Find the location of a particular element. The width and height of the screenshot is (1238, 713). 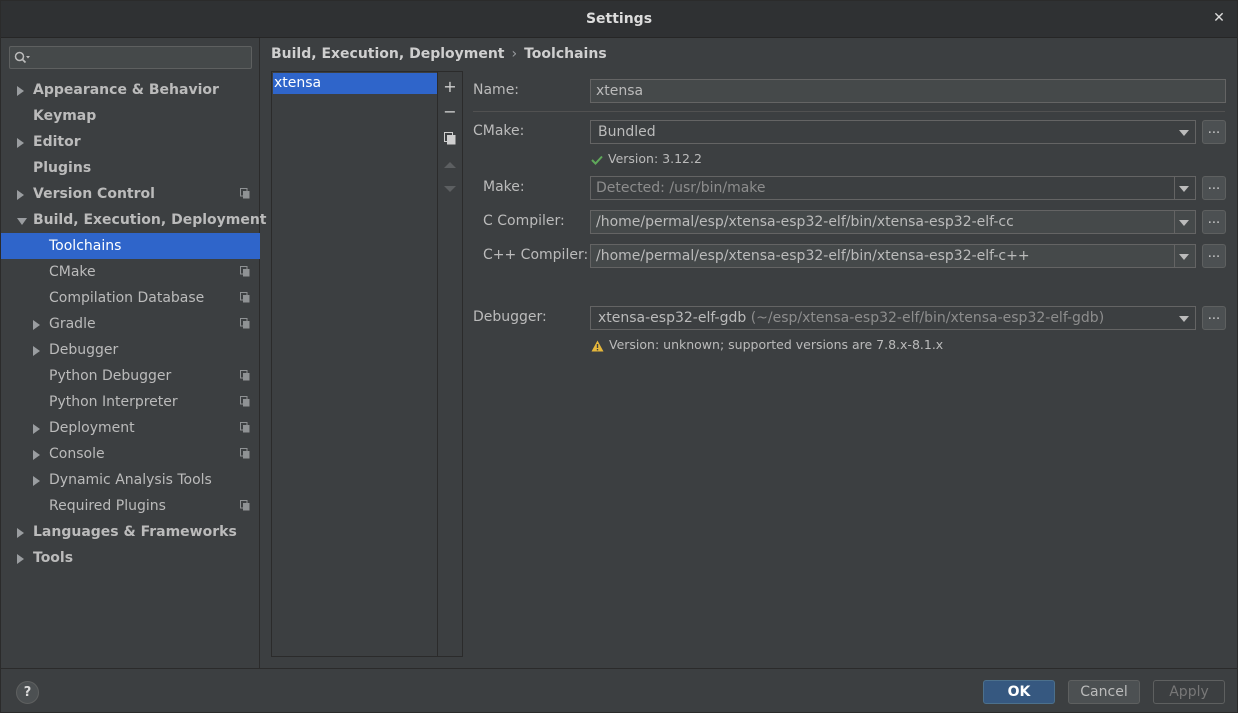

cpp-compiler-label: C++ Compiler: is located at coordinates (536, 255).